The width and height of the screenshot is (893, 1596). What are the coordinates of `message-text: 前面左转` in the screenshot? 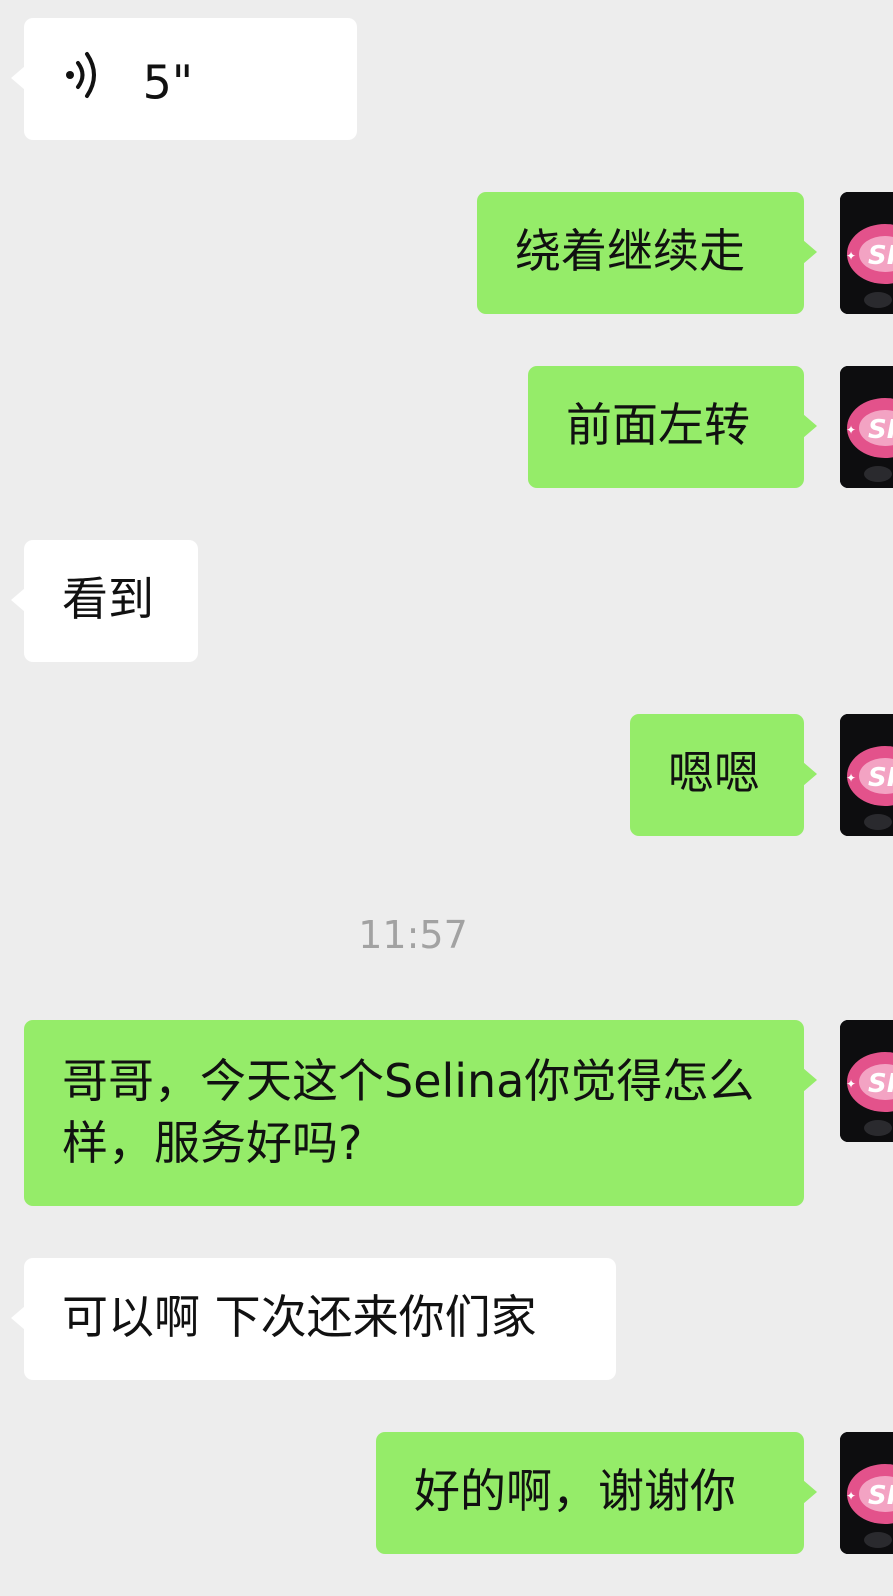 It's located at (658, 425).